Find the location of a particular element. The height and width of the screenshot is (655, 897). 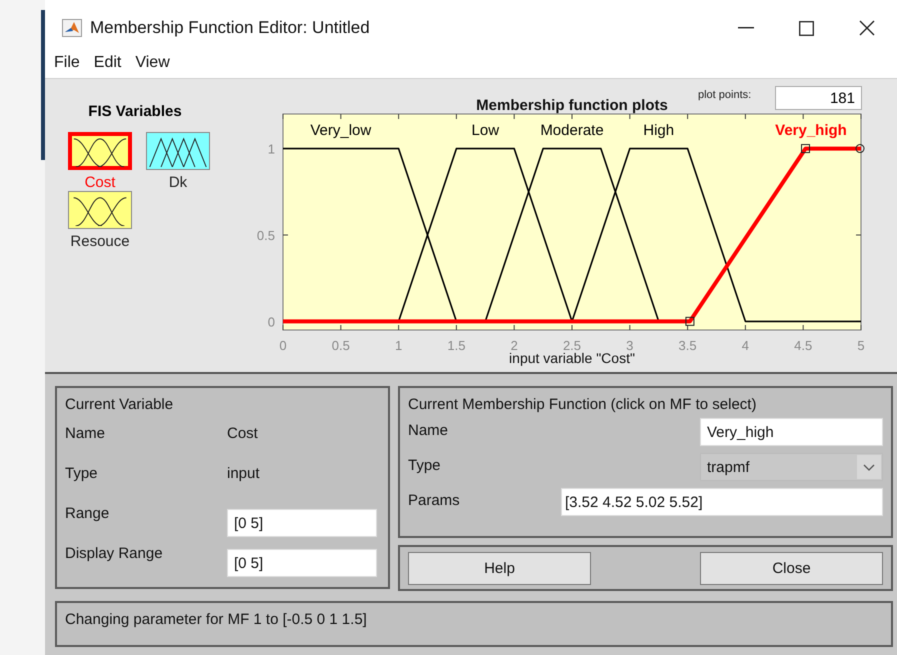

panel-title: Current Variable is located at coordinates (119, 404).